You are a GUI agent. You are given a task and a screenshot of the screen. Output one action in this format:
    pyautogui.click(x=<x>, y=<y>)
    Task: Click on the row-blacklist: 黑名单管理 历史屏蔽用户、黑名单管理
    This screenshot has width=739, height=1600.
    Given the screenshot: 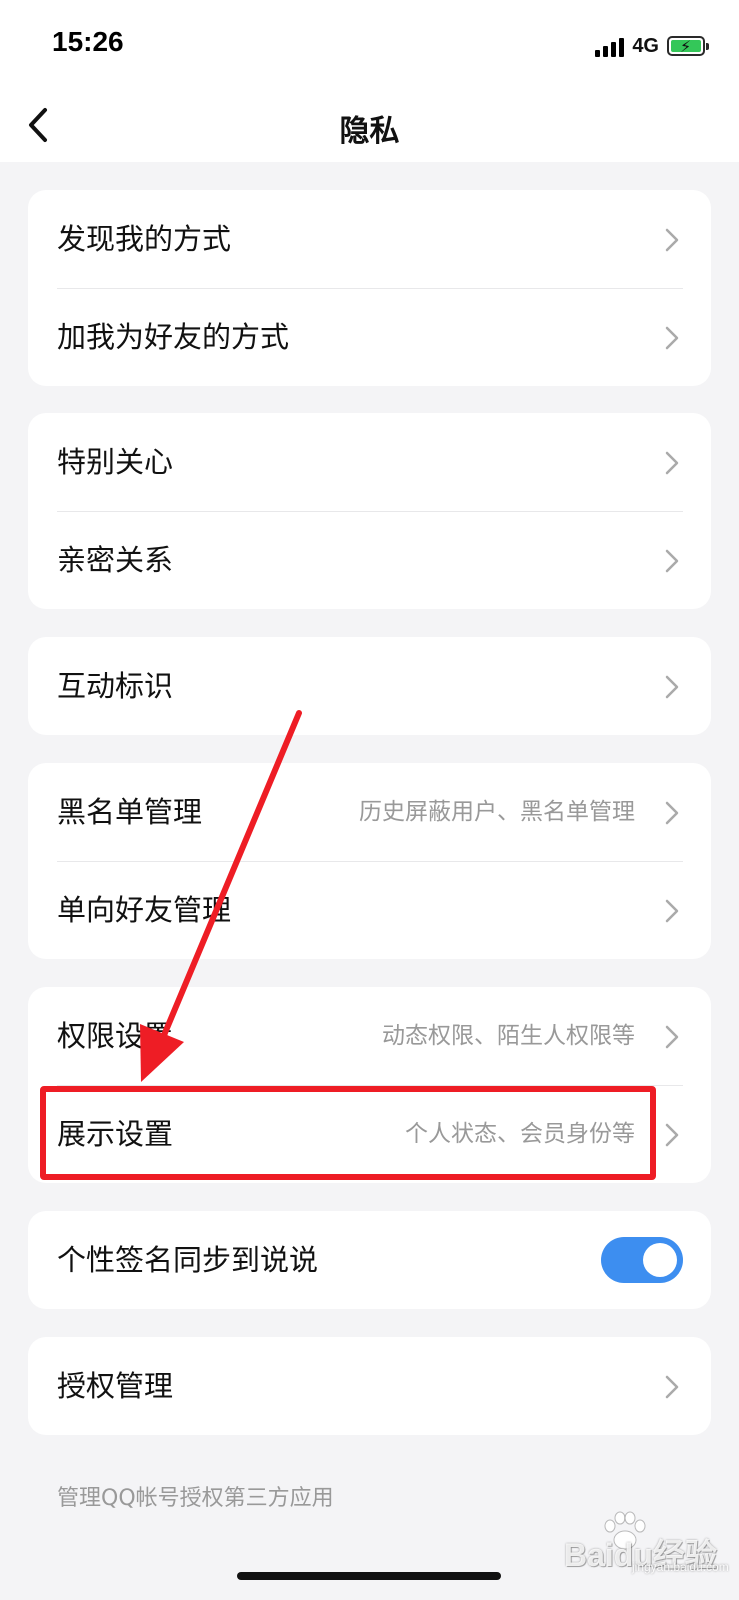 What is the action you would take?
    pyautogui.click(x=369, y=812)
    